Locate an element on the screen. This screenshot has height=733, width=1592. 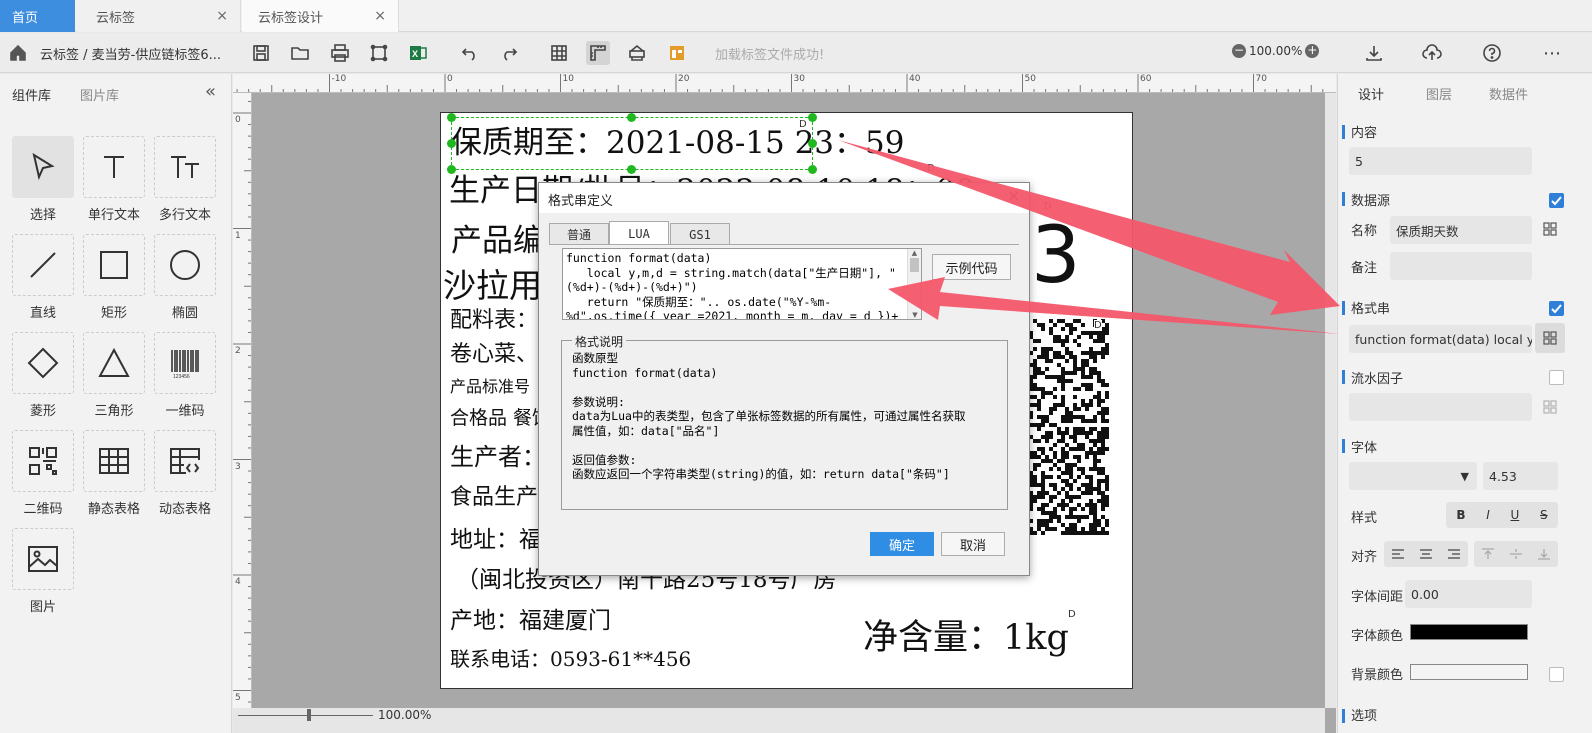
zoom-out-icon: − is located at coordinates (1239, 51).